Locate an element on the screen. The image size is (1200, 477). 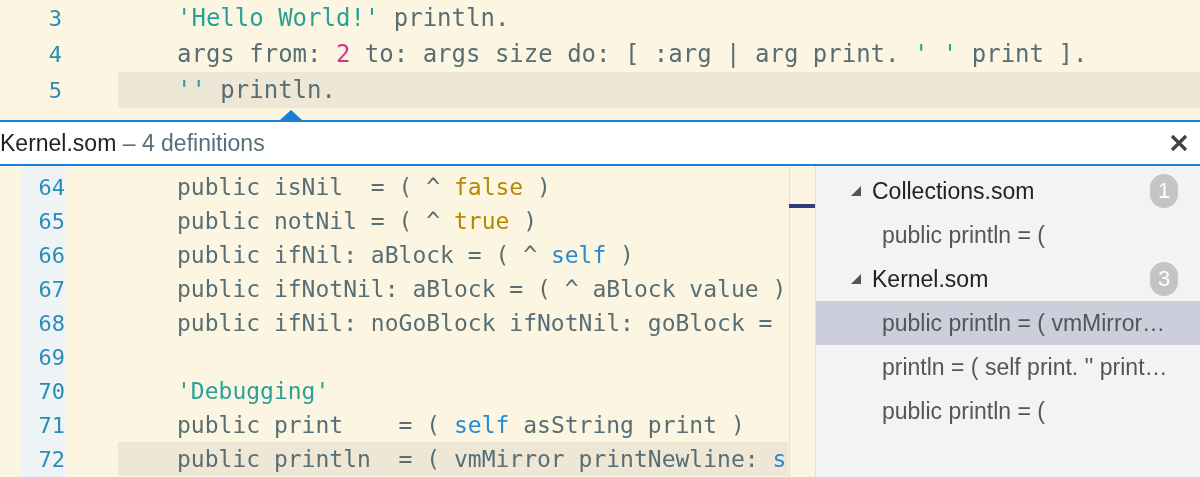
line-number: 67 is located at coordinates (51, 289).